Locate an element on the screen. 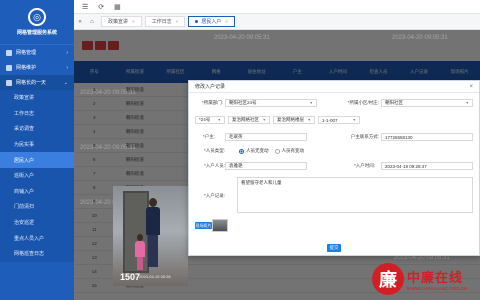 Image resolution: width=480 pixels, height=300 pixels. sidebar-item-key-person-visit: 重点人员入户 is located at coordinates (37, 238).